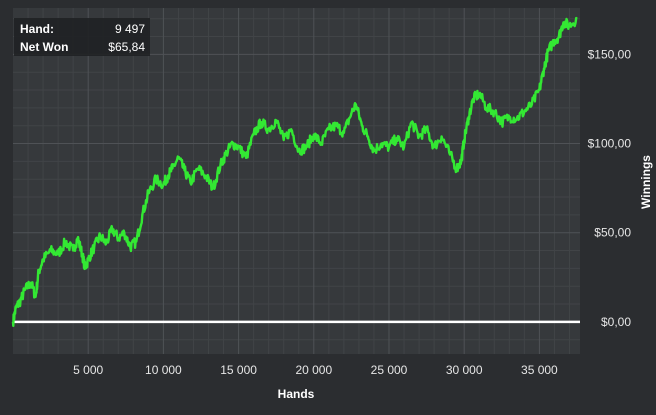  What do you see at coordinates (464, 370) in the screenshot?
I see `x-tick-label: 30 000` at bounding box center [464, 370].